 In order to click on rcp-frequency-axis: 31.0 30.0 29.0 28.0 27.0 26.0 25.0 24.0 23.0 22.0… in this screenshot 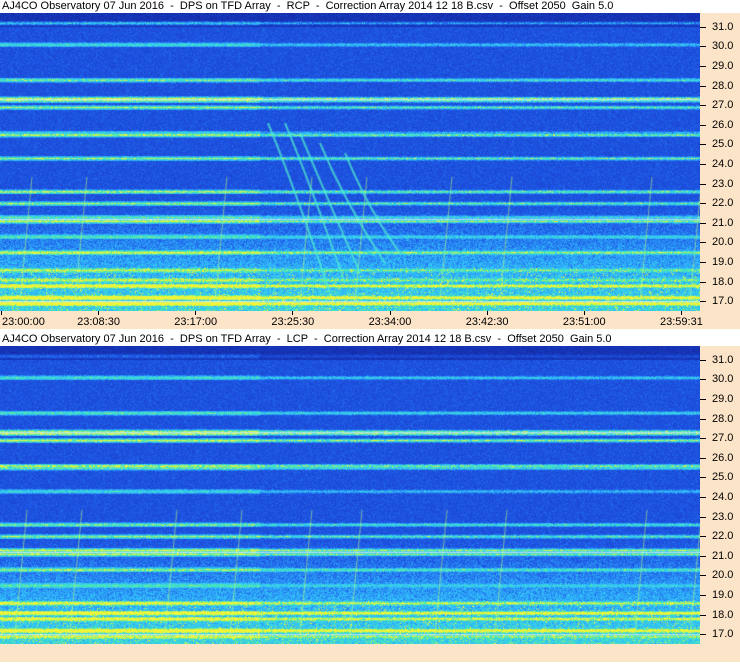, I will do `click(720, 162)`.